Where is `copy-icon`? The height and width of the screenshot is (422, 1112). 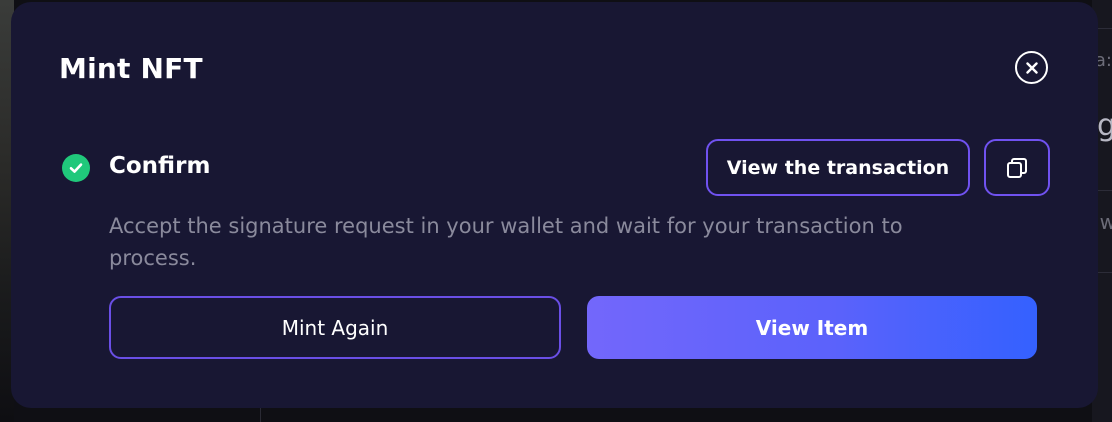 copy-icon is located at coordinates (1017, 167).